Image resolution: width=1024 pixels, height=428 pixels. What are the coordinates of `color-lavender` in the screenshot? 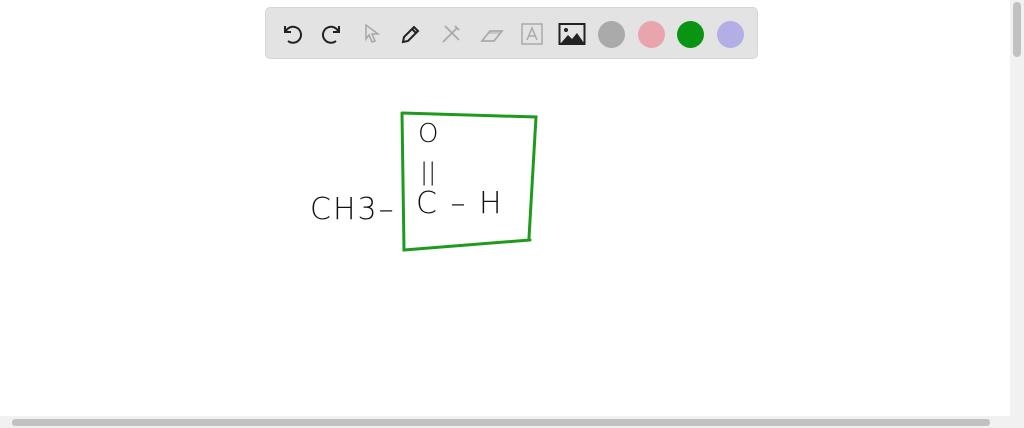 It's located at (730, 34).